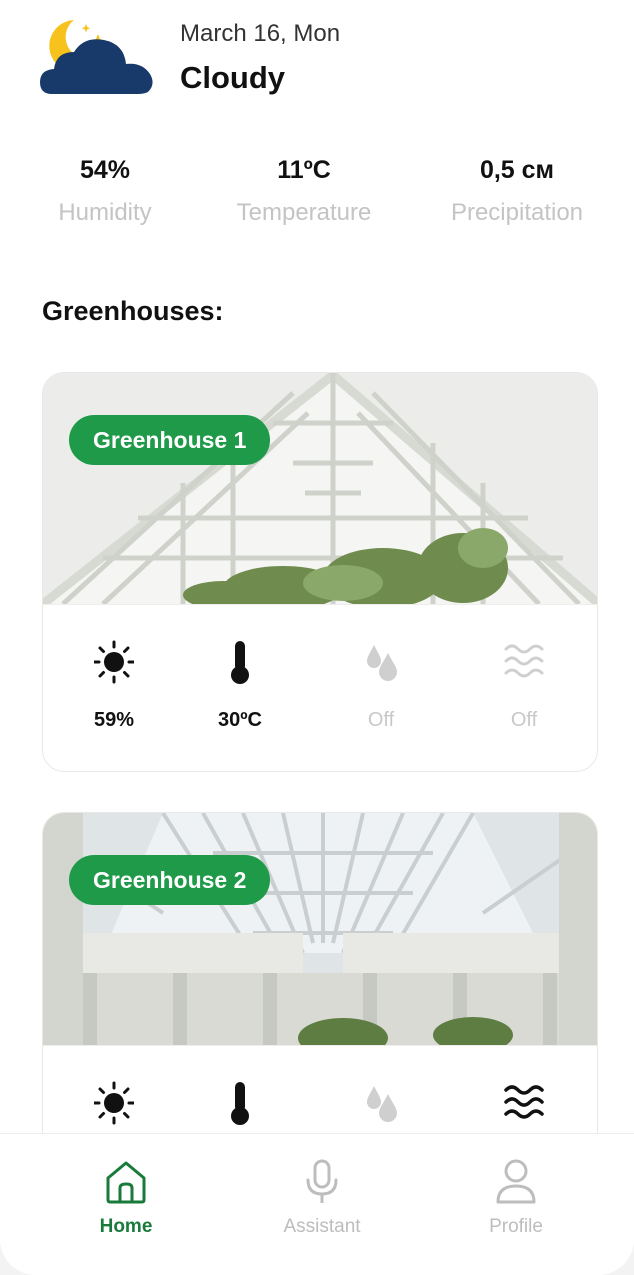 The height and width of the screenshot is (1275, 634). I want to click on nav-profile: Profile, so click(516, 1194).